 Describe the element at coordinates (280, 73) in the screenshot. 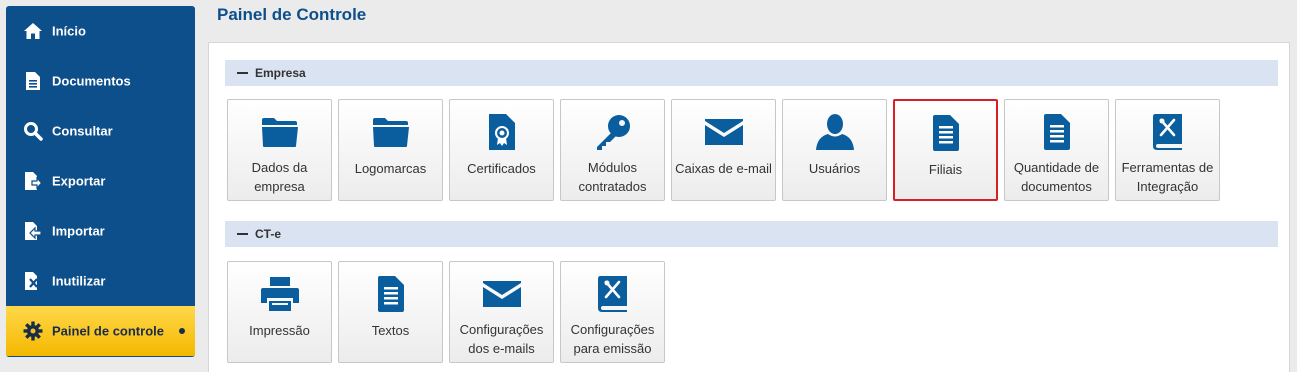

I see `section-title: Empresa` at that location.